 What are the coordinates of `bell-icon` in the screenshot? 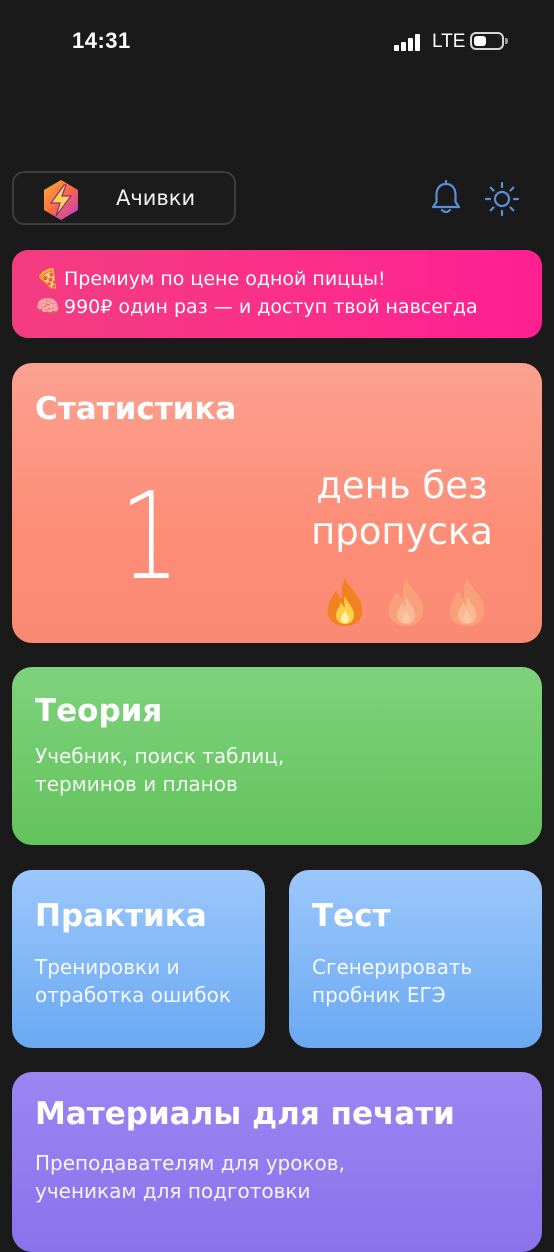 It's located at (446, 198).